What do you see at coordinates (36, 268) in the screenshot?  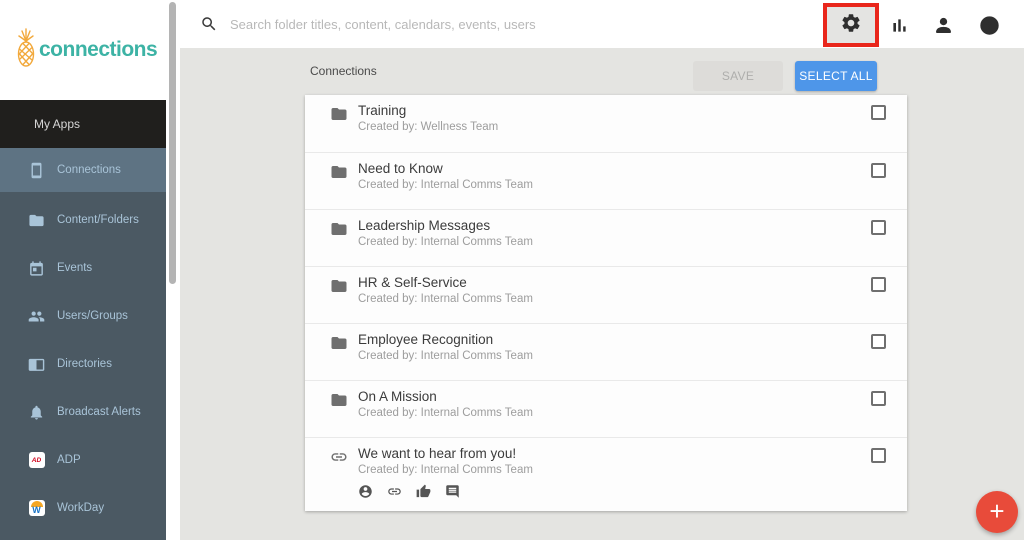 I see `calendar-icon` at bounding box center [36, 268].